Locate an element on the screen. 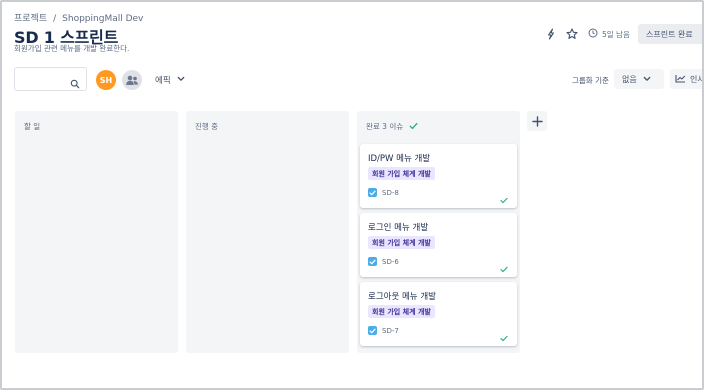 The height and width of the screenshot is (390, 704). column-header: 할 일 is located at coordinates (32, 126).